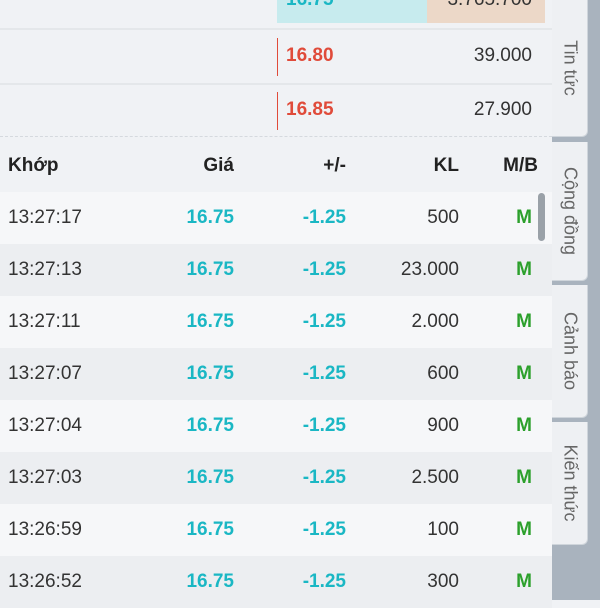 Image resolution: width=600 pixels, height=608 pixels. I want to click on trade-time: 13:26:59, so click(45, 529).